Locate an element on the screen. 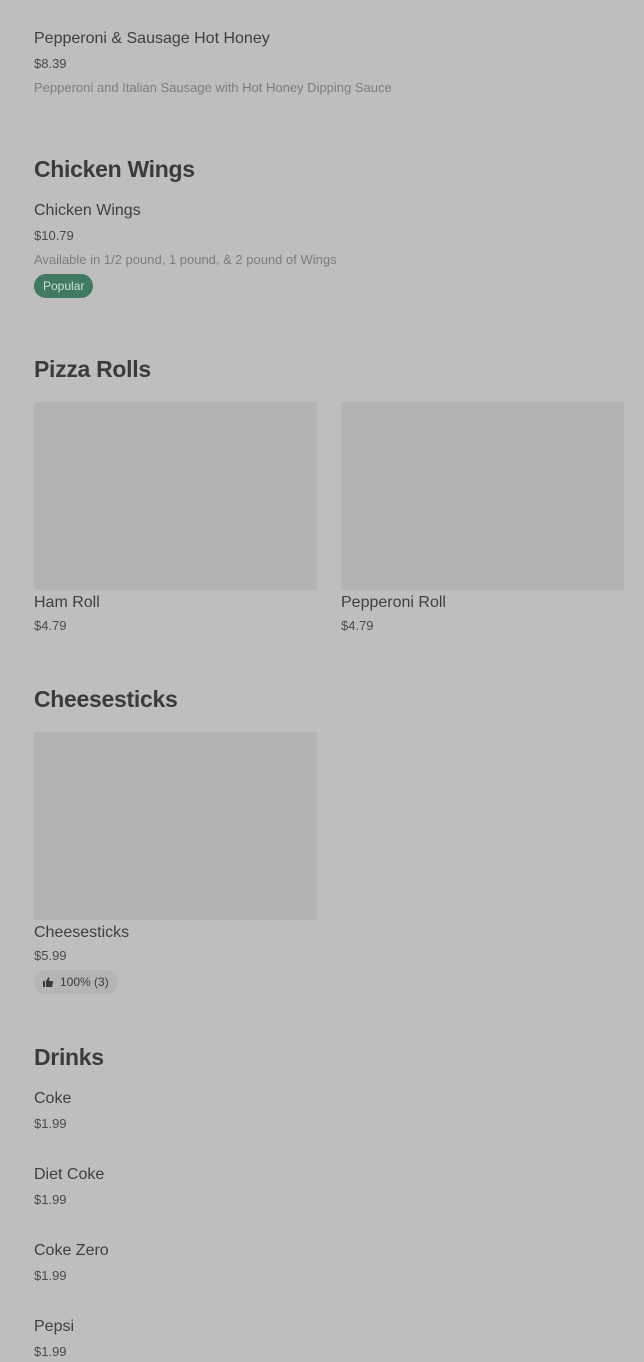  item-name: Ham Roll is located at coordinates (67, 602).